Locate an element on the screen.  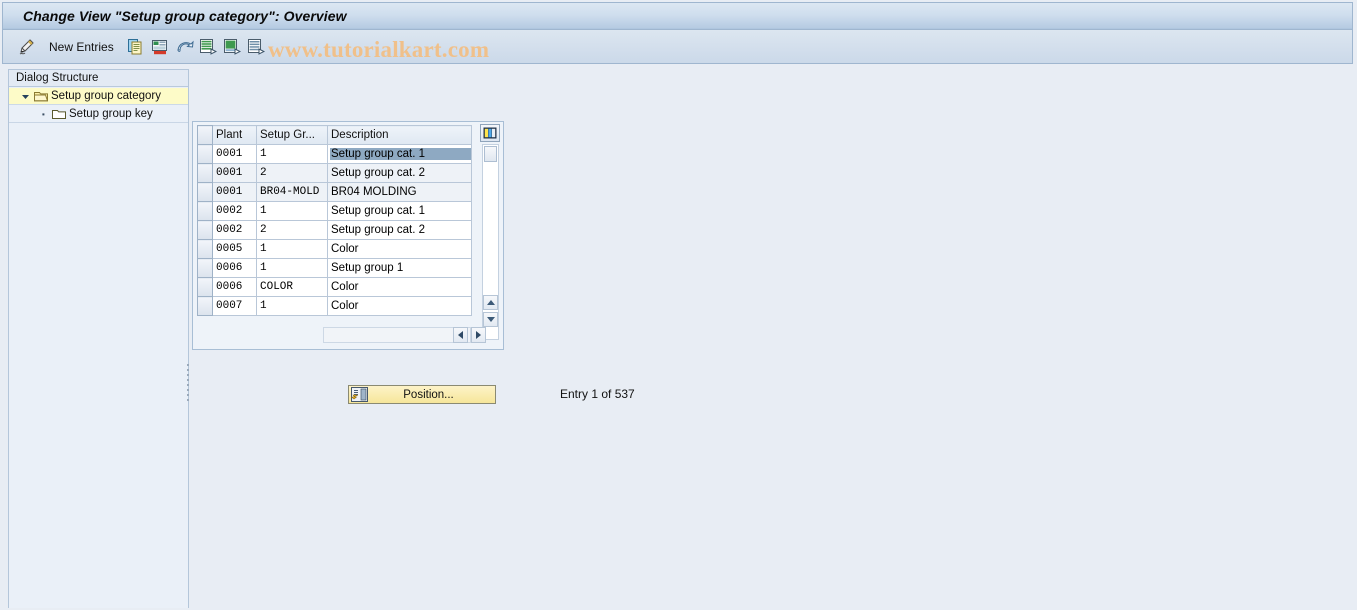
watermark-text: www.tutorialkart.com is located at coordinates (379, 49).